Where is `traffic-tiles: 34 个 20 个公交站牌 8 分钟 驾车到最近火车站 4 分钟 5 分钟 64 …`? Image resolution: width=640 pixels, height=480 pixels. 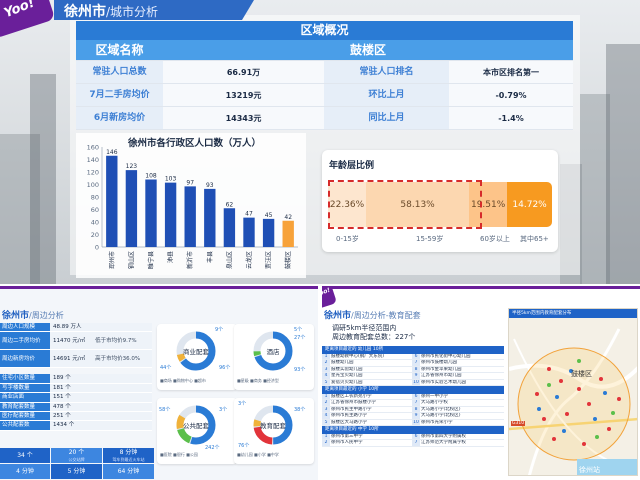
traffic-tiles: 34 个 20 个公交站牌 8 分钟 驾车到最近火车站 4 分钟 5 分钟 64 … is located at coordinates (77, 463).